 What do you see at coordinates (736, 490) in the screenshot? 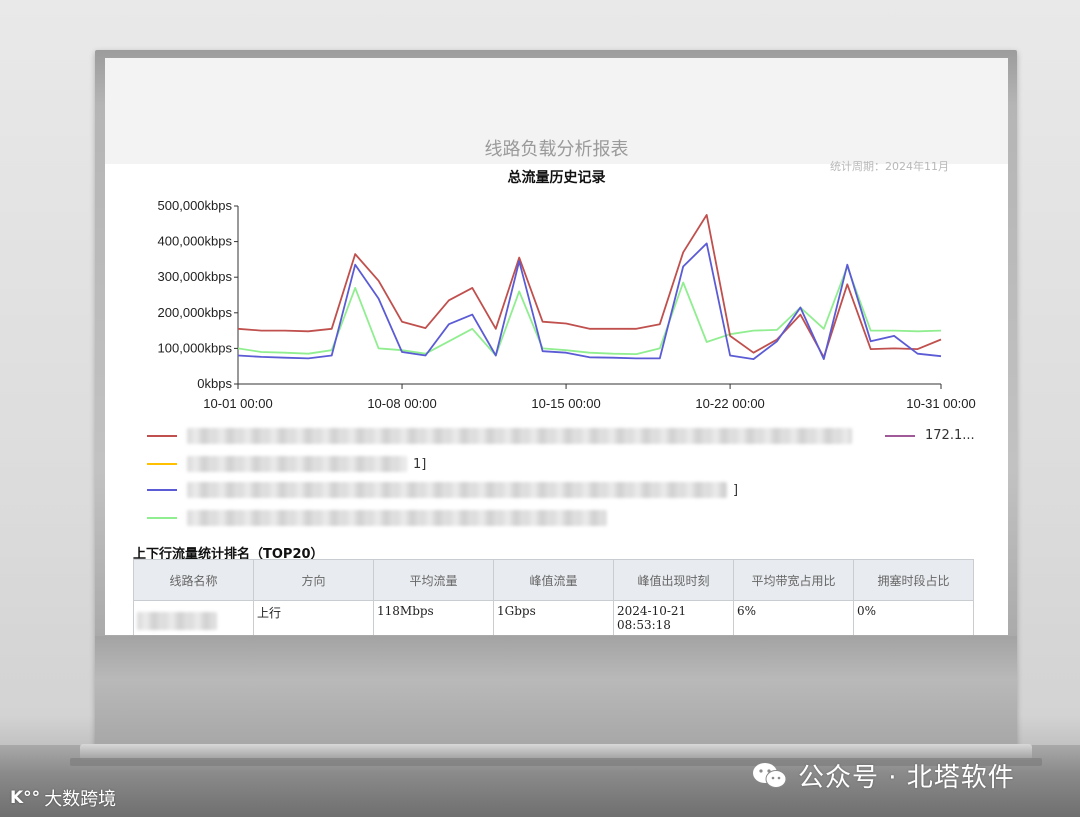
I see `legend-label-blue-tail: ]` at bounding box center [736, 490].